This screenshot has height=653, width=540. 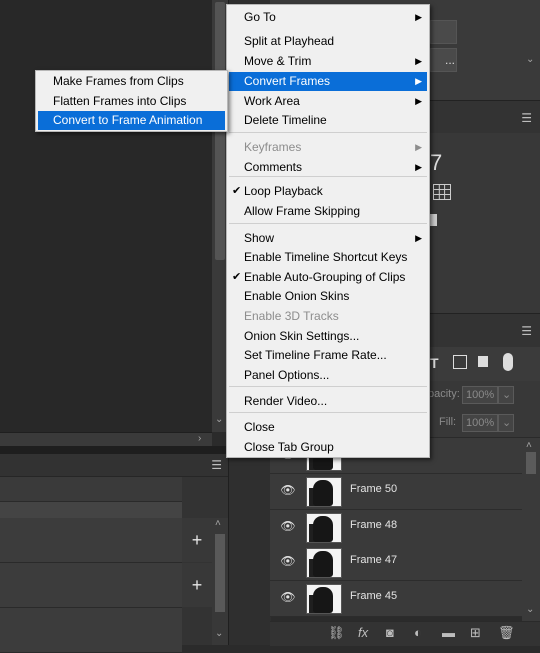 I want to click on shape-filter-icon, so click(x=460, y=362).